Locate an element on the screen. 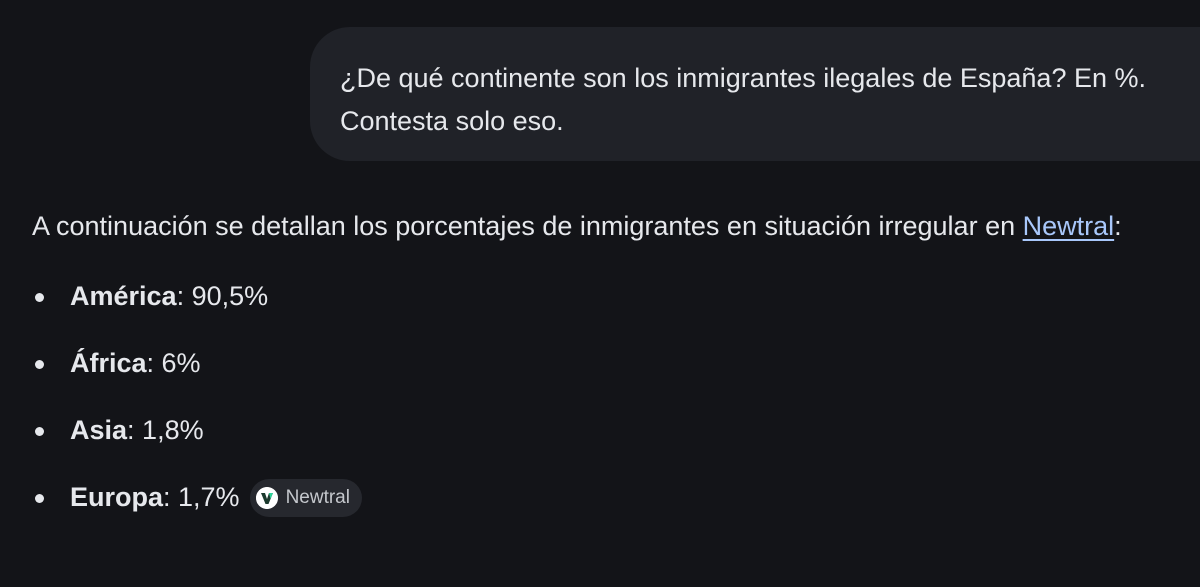 This screenshot has height=587, width=1200. list-item-africa: África: 6% is located at coordinates (607, 362).